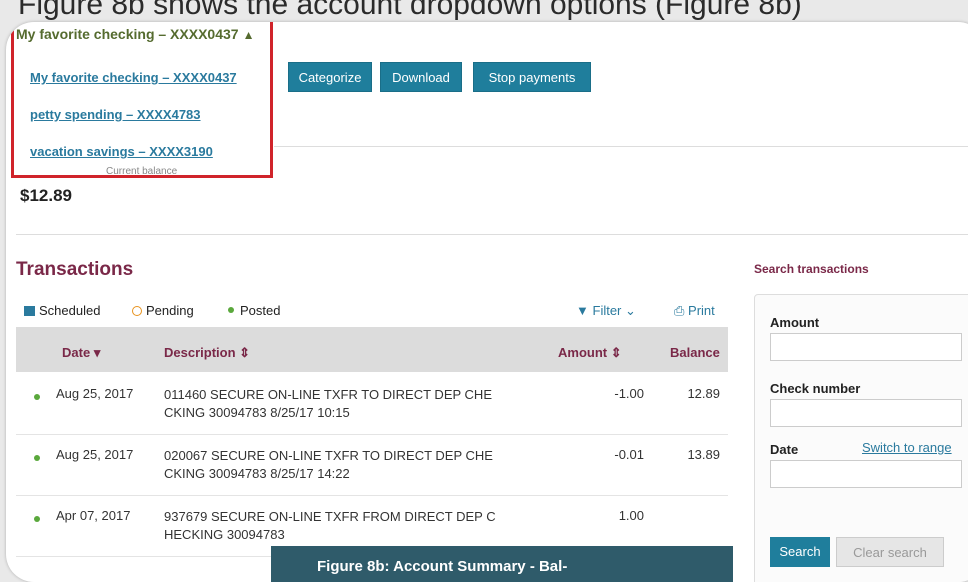 The image size is (968, 582). I want to click on balance-column-header: Balance, so click(695, 352).